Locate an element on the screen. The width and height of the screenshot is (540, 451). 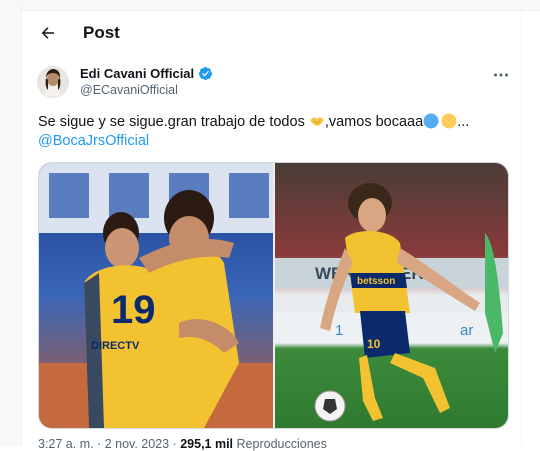
sponsor-right: betsson is located at coordinates (376, 281).